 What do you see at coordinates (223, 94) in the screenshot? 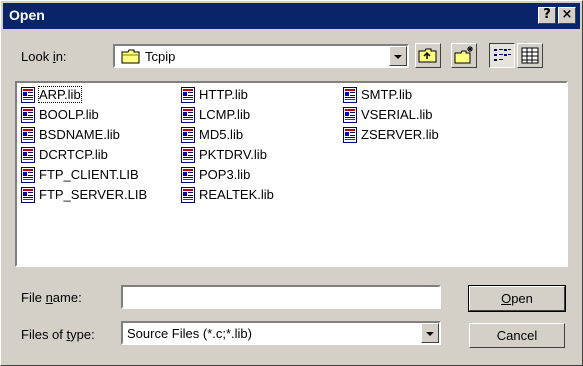
I see `file-name-text: HTTP.lib` at bounding box center [223, 94].